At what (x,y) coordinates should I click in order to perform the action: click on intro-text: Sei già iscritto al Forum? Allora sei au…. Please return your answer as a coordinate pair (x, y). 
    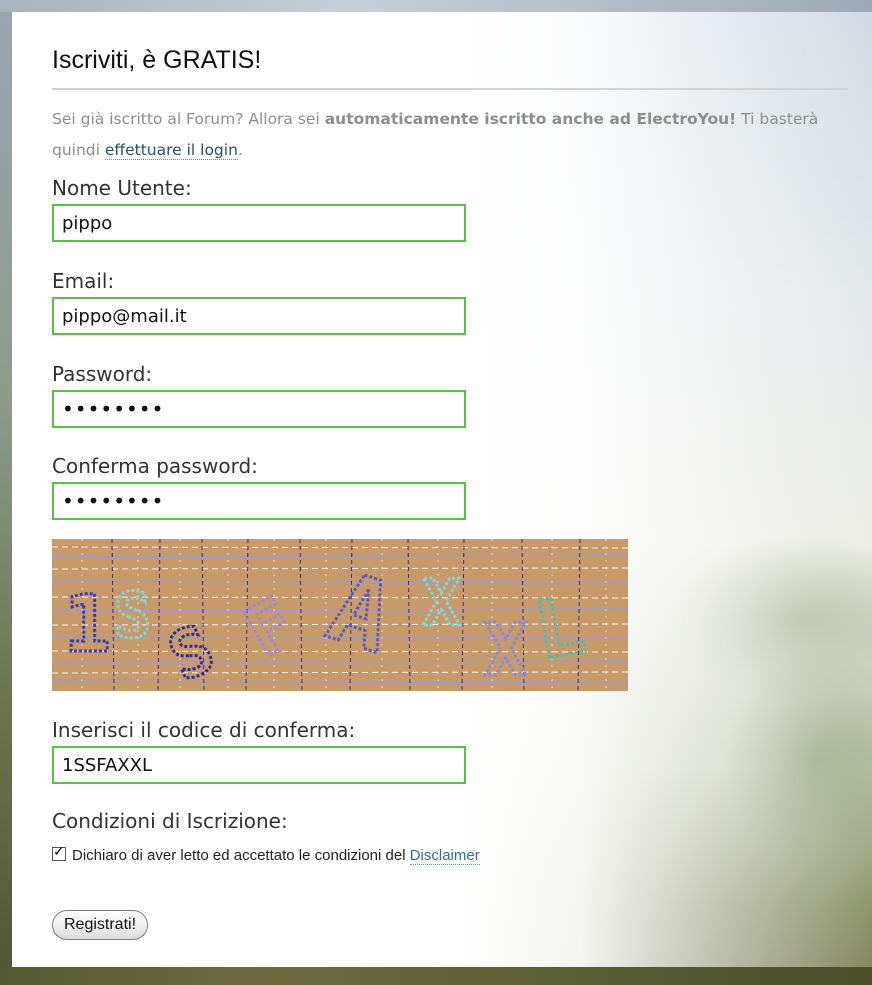
    Looking at the image, I should click on (452, 135).